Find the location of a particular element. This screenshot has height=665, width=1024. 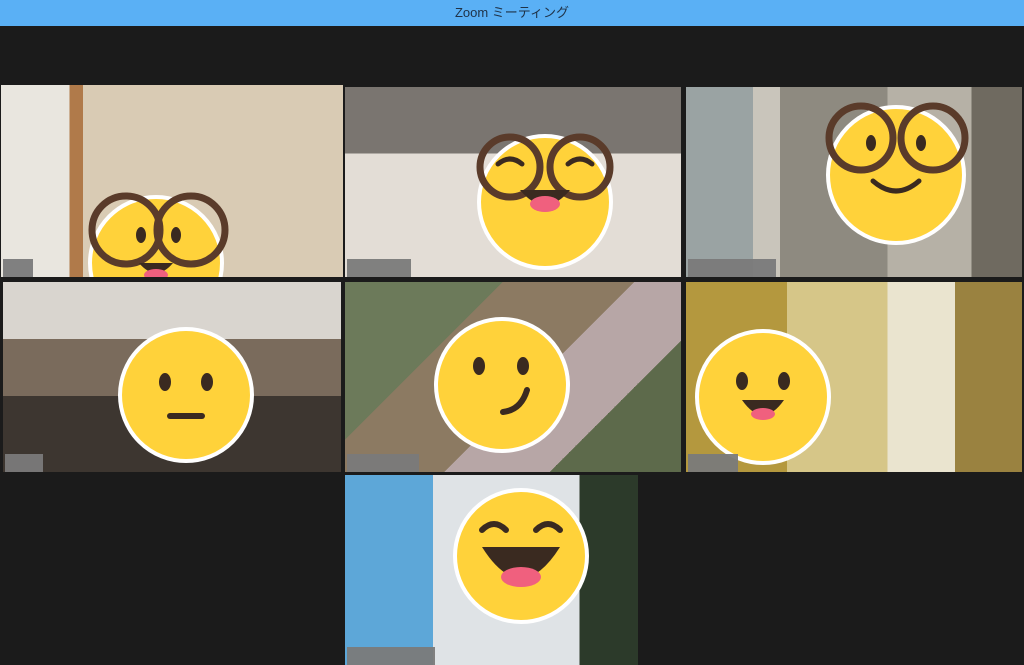

emoji-neutral-face-icon is located at coordinates (186, 395).